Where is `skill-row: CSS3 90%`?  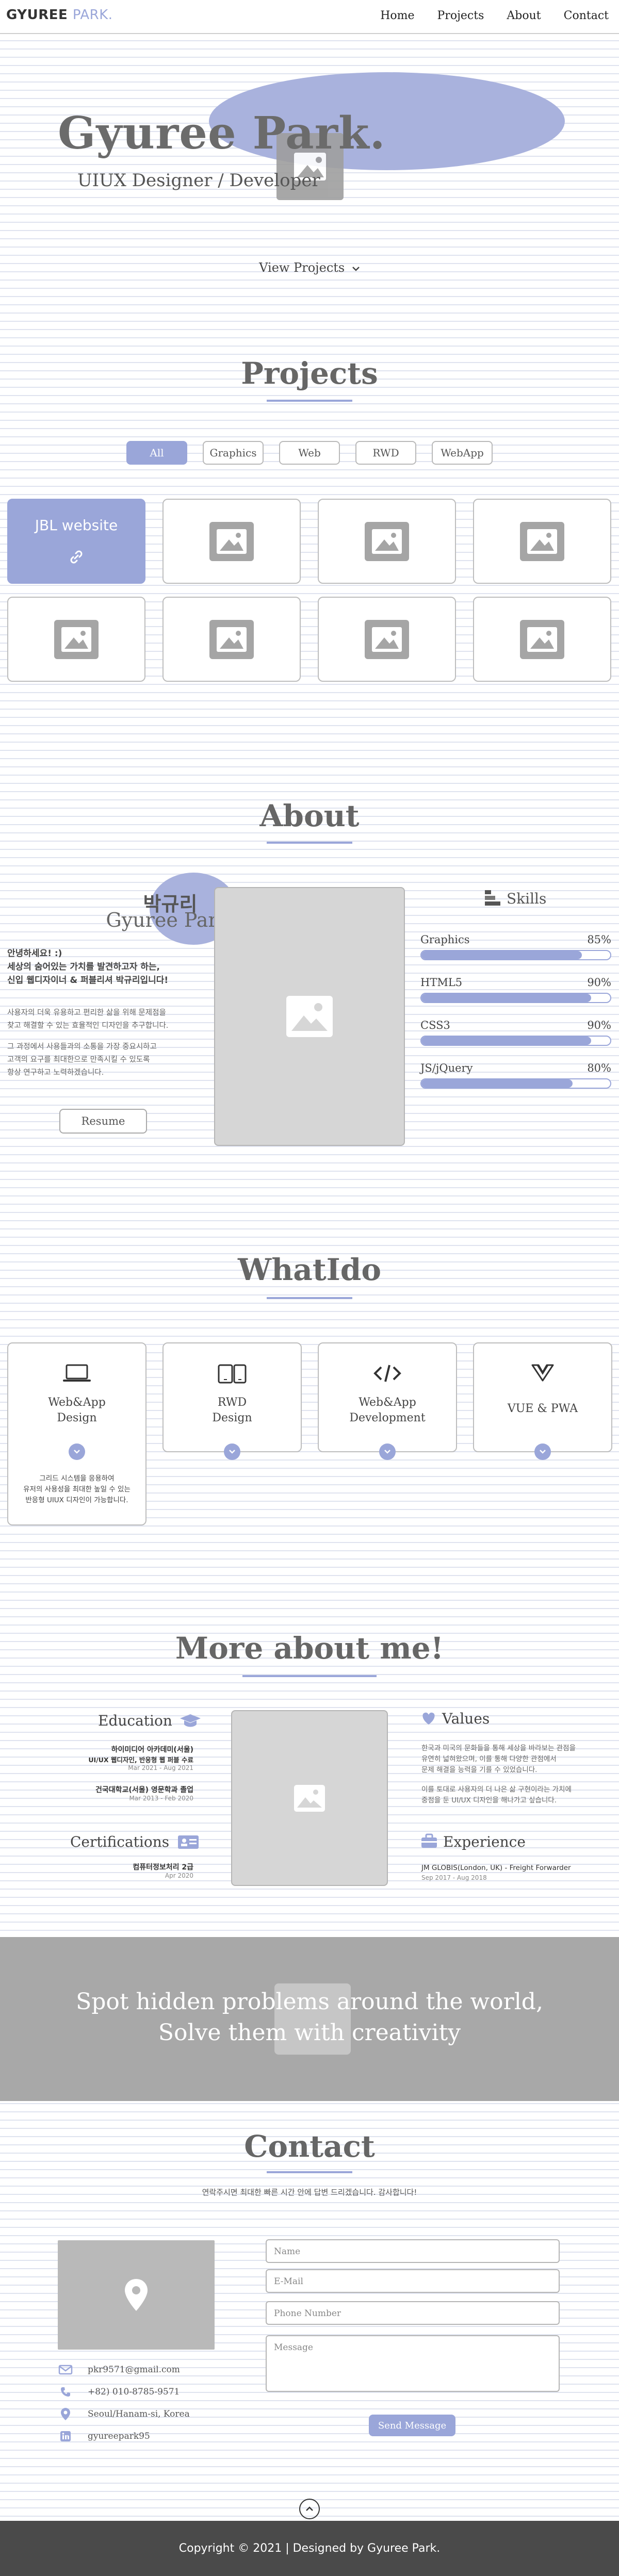 skill-row: CSS3 90% is located at coordinates (515, 1032).